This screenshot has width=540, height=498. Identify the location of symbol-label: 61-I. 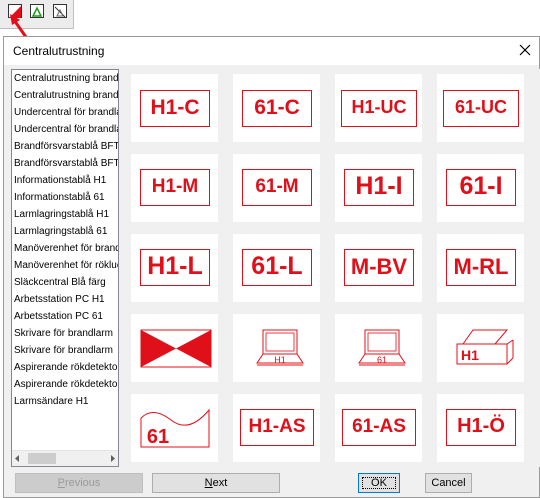
(481, 186).